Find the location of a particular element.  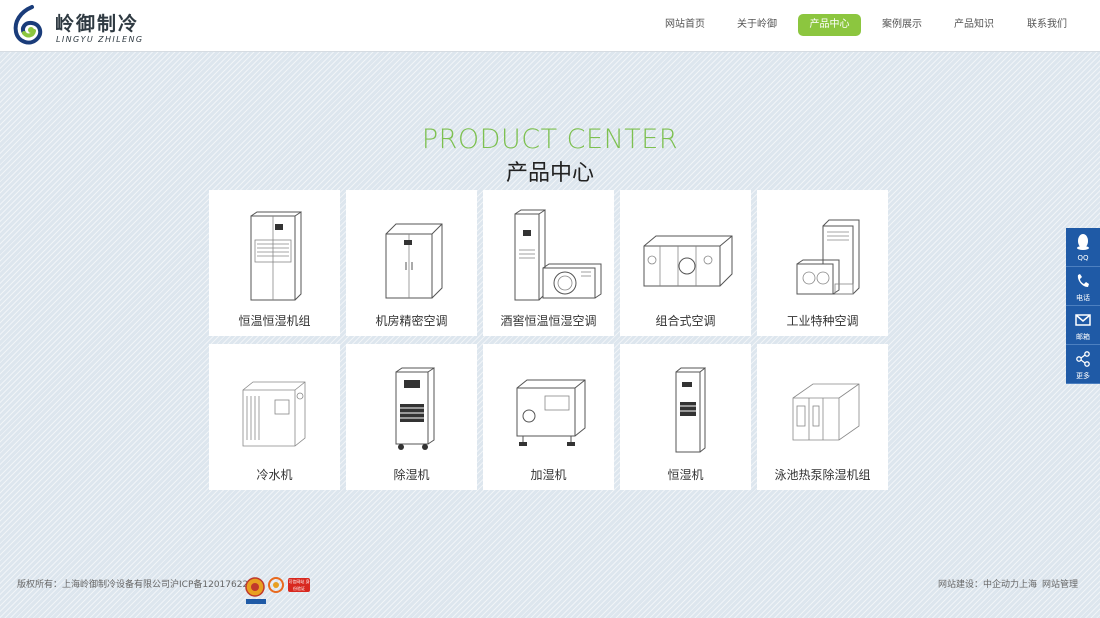

product-label: 恒湿机 is located at coordinates (685, 475).